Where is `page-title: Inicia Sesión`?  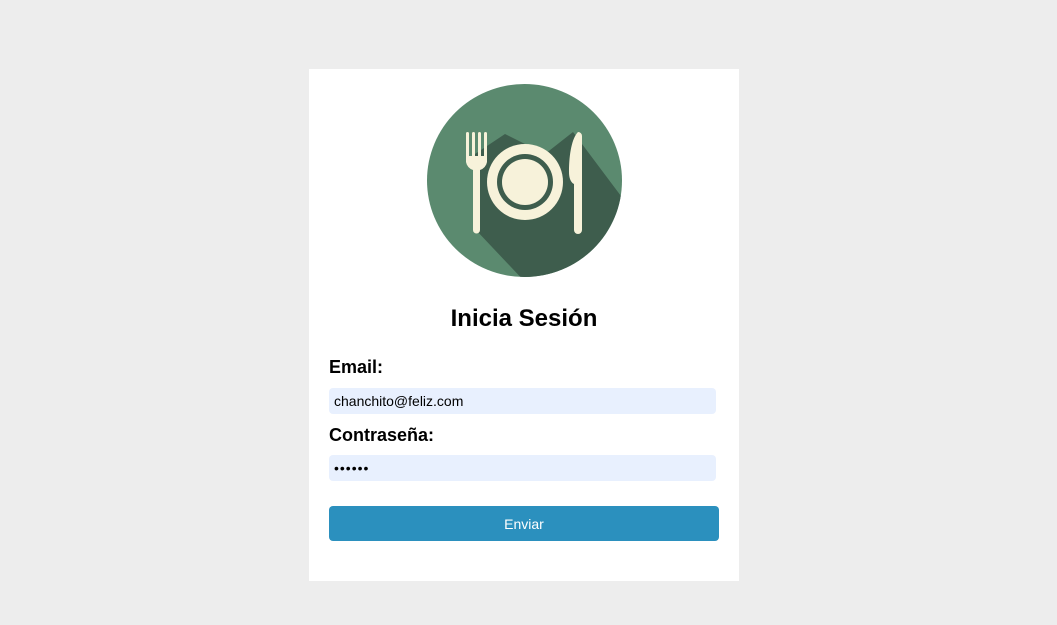 page-title: Inicia Sesión is located at coordinates (524, 318).